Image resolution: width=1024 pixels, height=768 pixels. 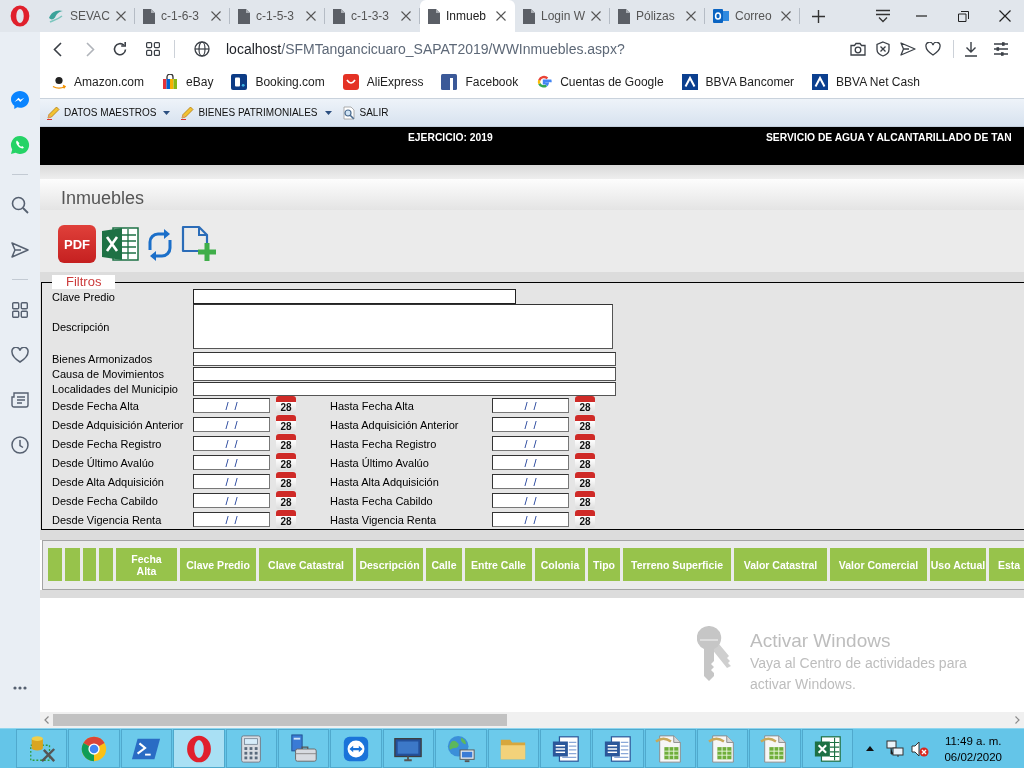 What do you see at coordinates (738, 82) in the screenshot?
I see `bookmark-link: BBVA Bancomer` at bounding box center [738, 82].